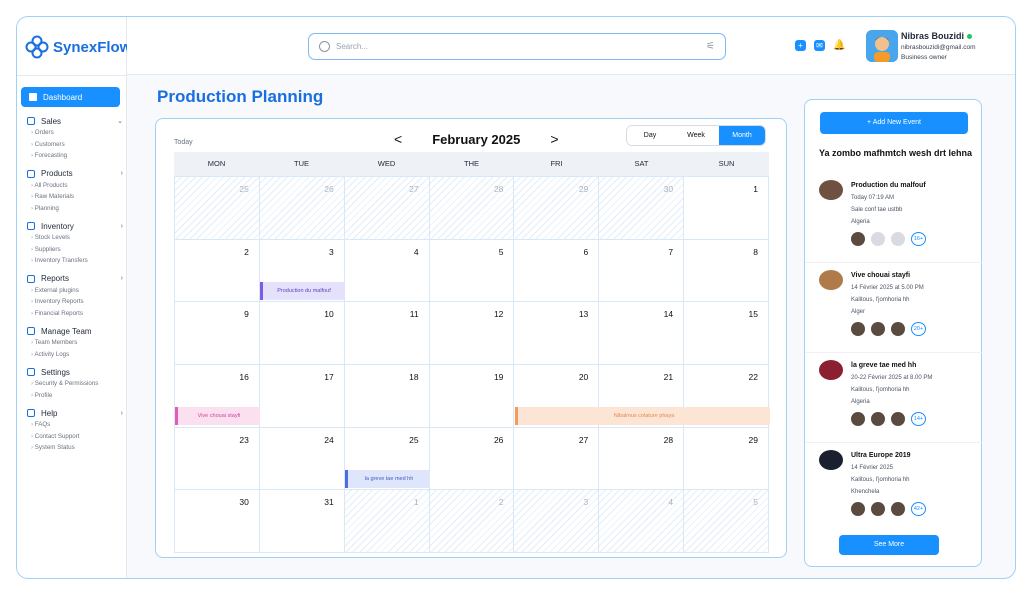 The image size is (1036, 599). I want to click on add-icon: +, so click(800, 45).